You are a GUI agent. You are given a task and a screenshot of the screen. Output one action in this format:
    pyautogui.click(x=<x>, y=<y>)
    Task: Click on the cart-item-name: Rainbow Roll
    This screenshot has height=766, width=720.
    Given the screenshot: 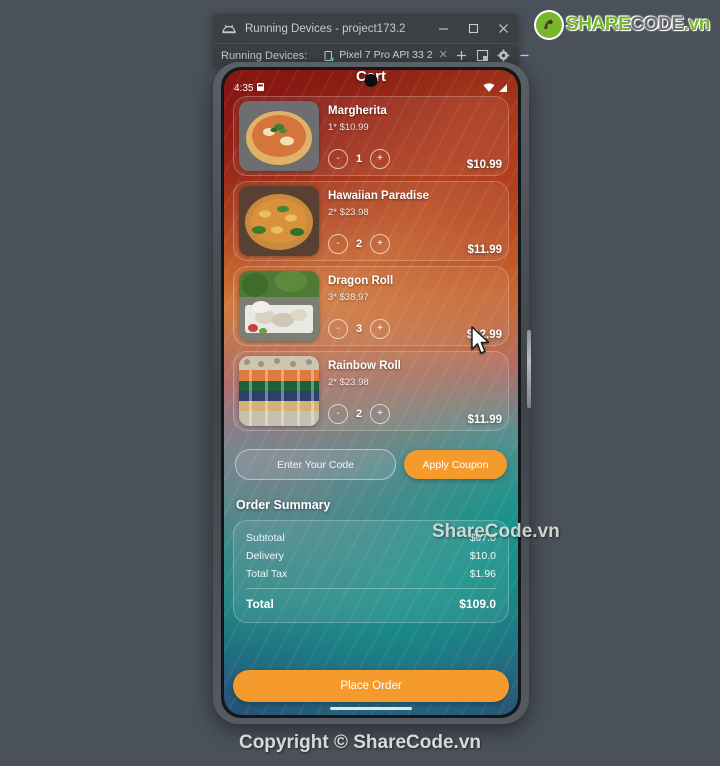 What is the action you would take?
    pyautogui.click(x=364, y=366)
    